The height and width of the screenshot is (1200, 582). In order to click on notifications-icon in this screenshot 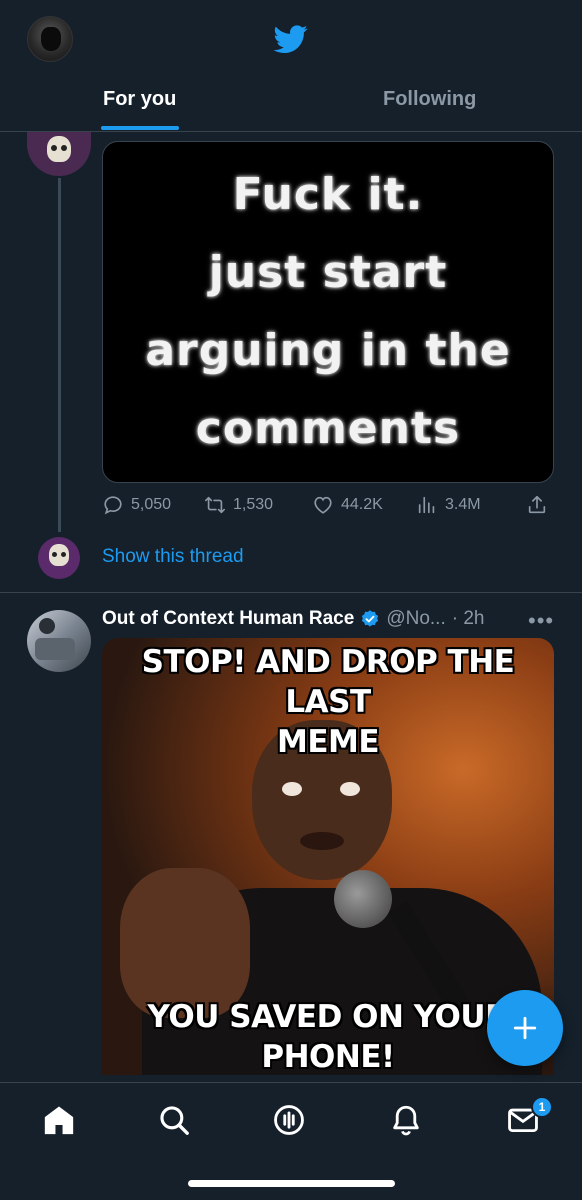, I will do `click(406, 1120)`.